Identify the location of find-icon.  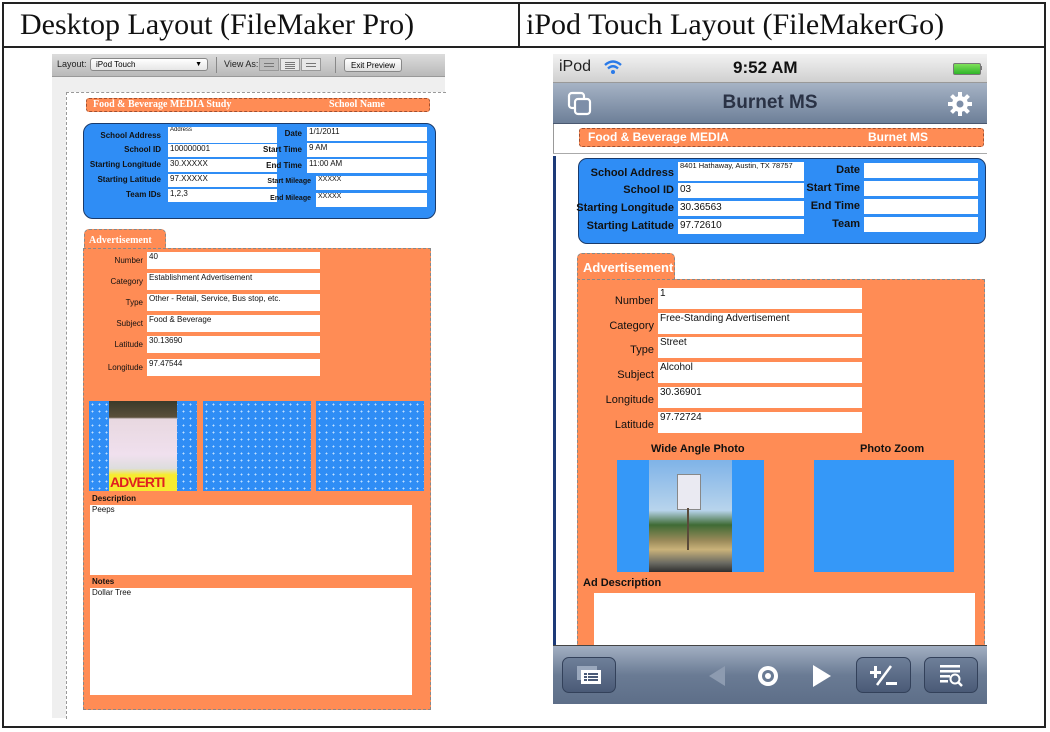
(951, 676).